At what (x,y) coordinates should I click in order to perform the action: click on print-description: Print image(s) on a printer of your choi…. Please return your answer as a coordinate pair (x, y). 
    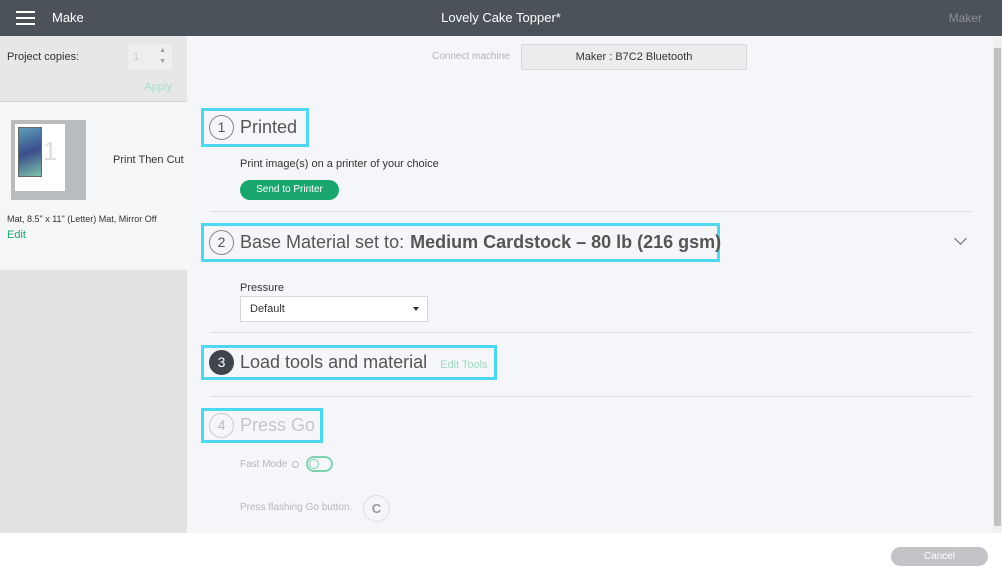
    Looking at the image, I should click on (339, 164).